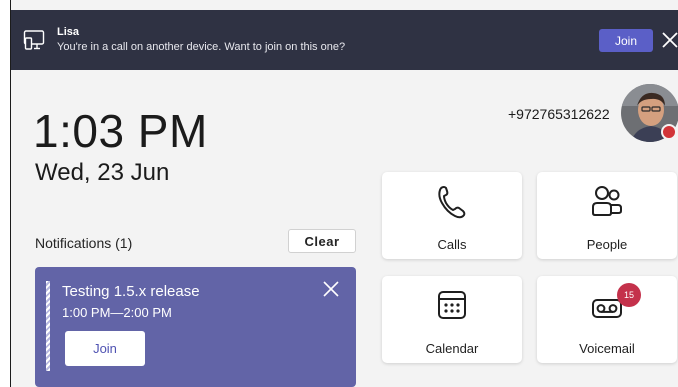 The width and height of the screenshot is (678, 387). What do you see at coordinates (452, 202) in the screenshot?
I see `phone-icon` at bounding box center [452, 202].